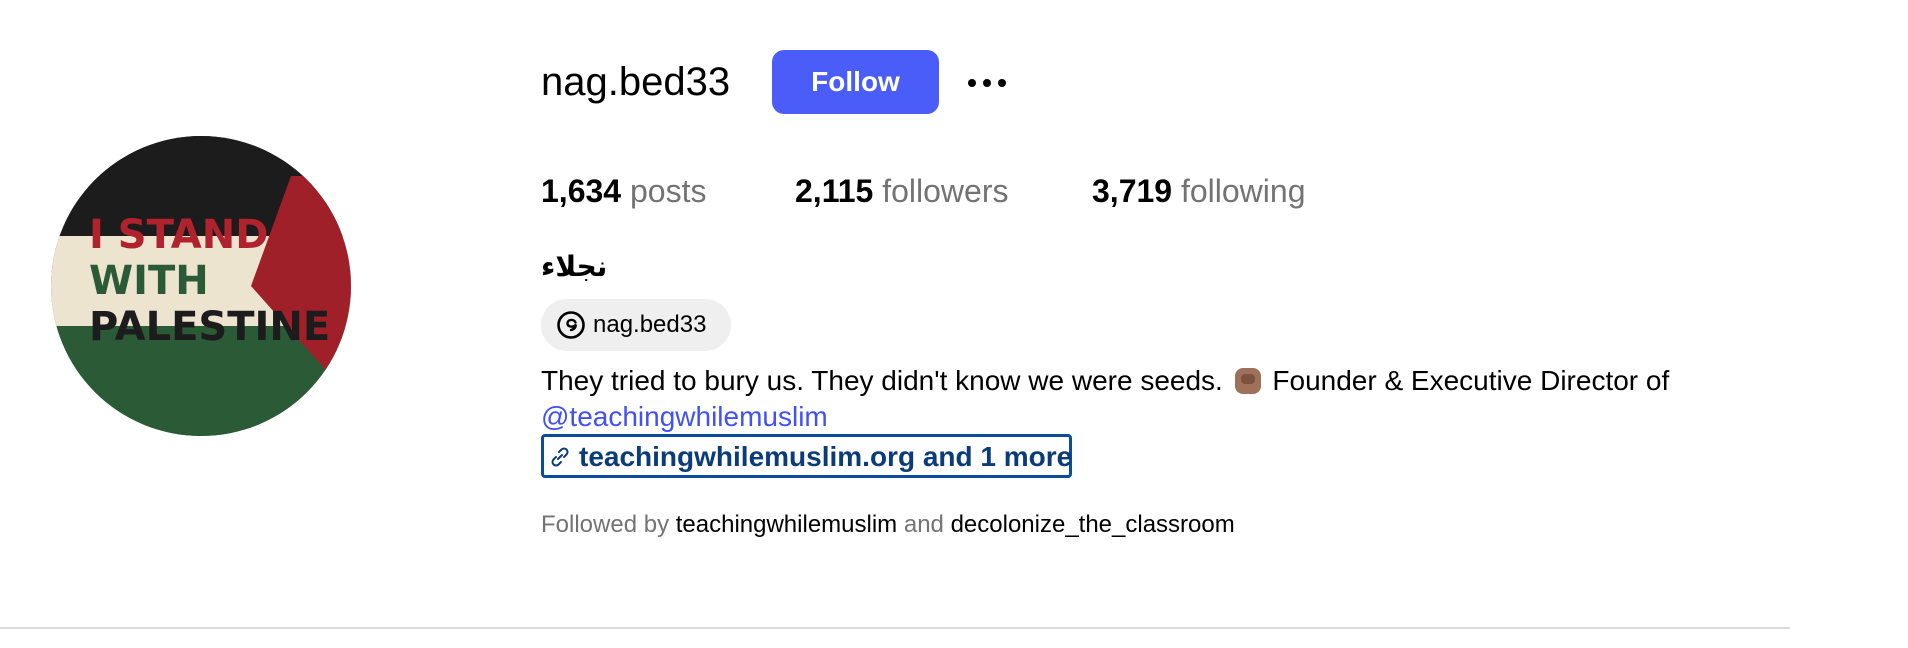 The width and height of the screenshot is (1908, 648). I want to click on following-count: 3,719, so click(1132, 191).